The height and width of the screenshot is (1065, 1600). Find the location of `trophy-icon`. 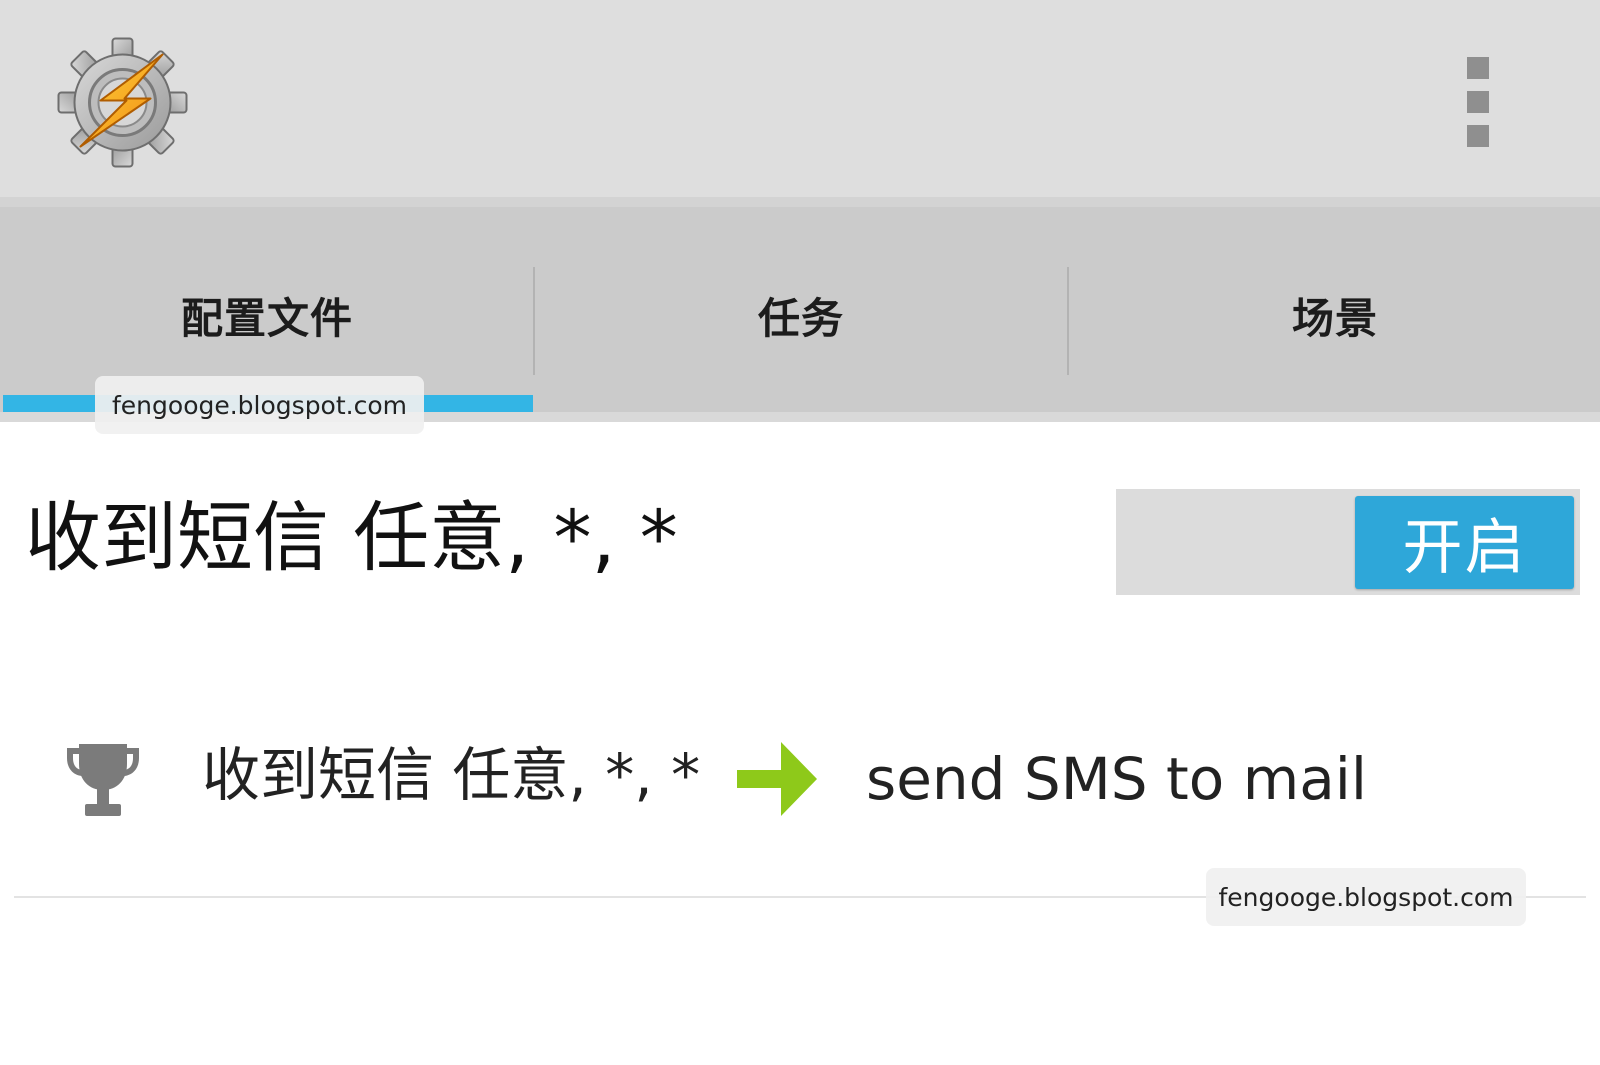

trophy-icon is located at coordinates (103, 779).